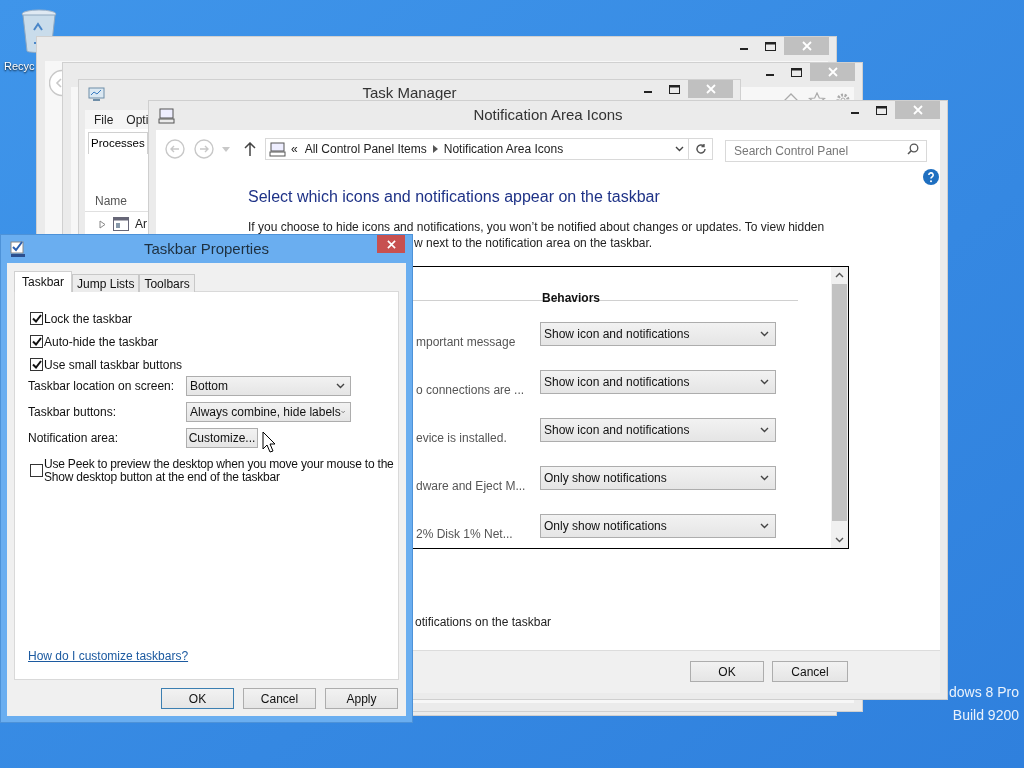 The height and width of the screenshot is (768, 1024). I want to click on description-text: w next to the notification area on the taskbar., so click(533, 243).